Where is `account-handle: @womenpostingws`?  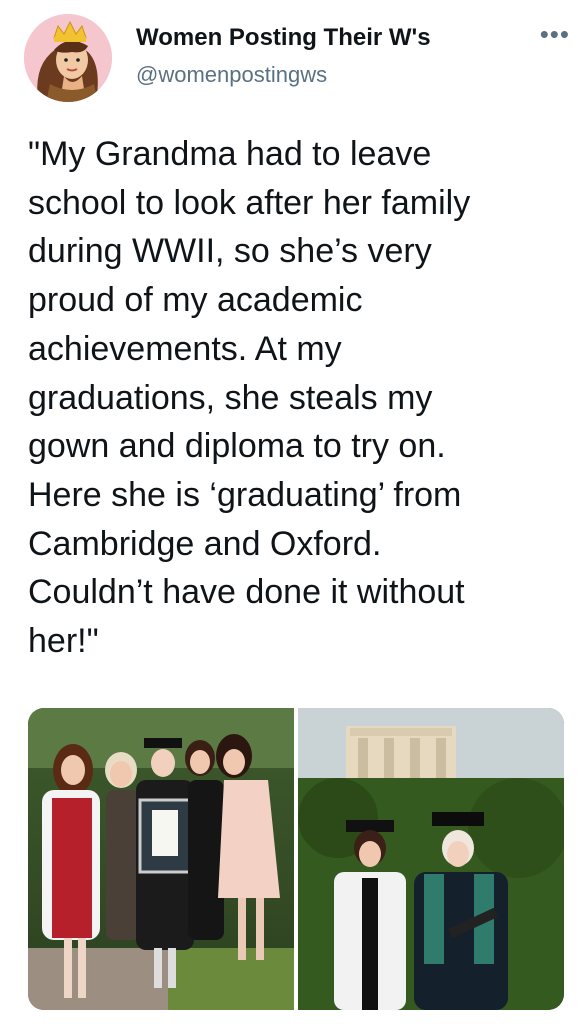 account-handle: @womenpostingws is located at coordinates (231, 75).